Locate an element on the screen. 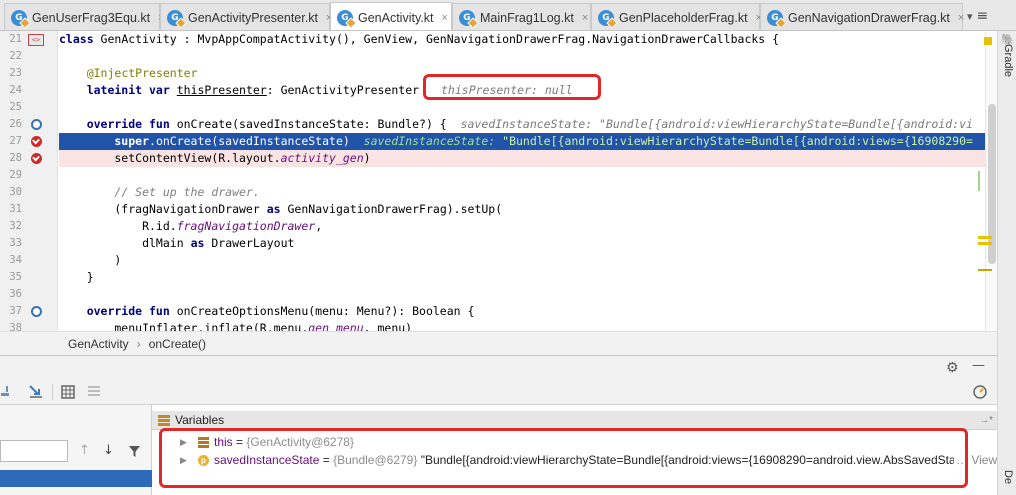 The height and width of the screenshot is (495, 1016). frames-pane: ↑ ↓ is located at coordinates (76, 450).